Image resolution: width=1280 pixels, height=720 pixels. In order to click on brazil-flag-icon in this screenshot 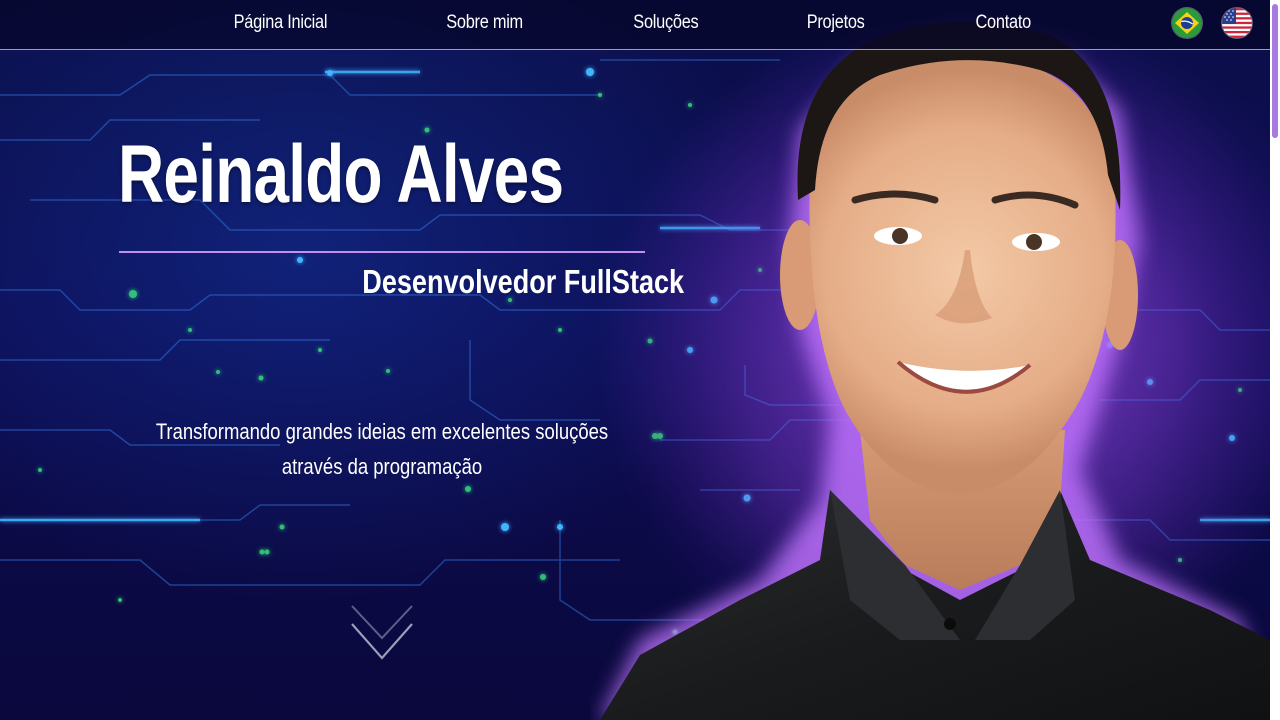, I will do `click(1187, 23)`.